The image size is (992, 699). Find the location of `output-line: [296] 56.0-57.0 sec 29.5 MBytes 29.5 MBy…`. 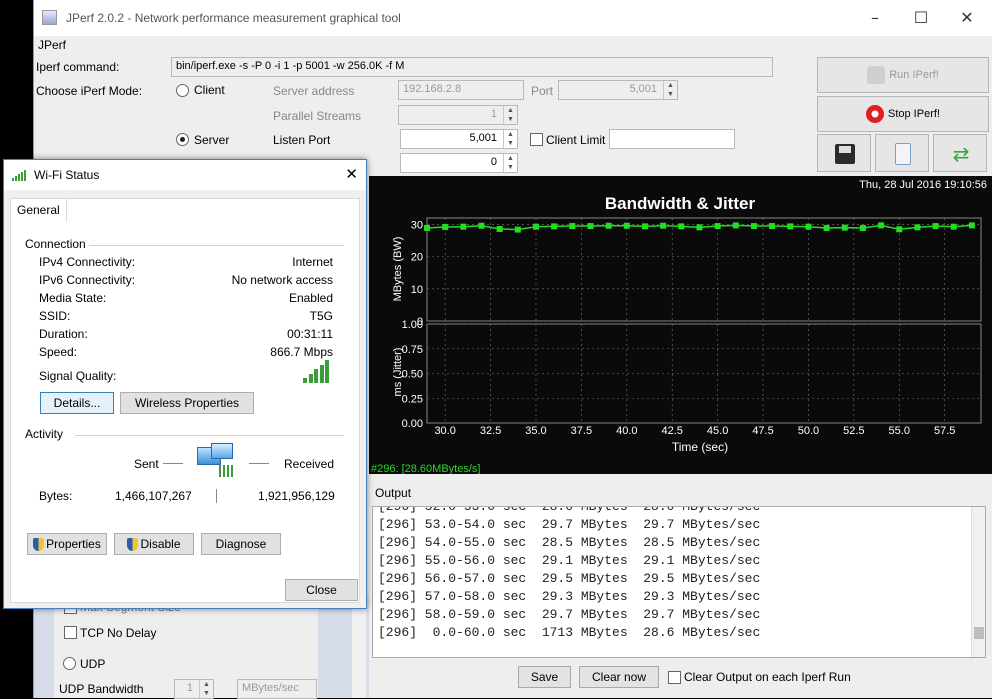

output-line: [296] 56.0-57.0 sec 29.5 MBytes 29.5 MBy… is located at coordinates (569, 578).